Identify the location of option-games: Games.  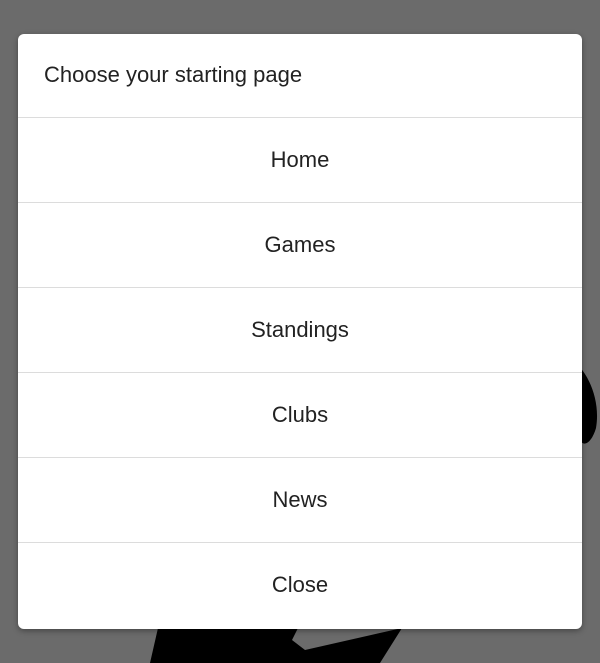
(300, 245).